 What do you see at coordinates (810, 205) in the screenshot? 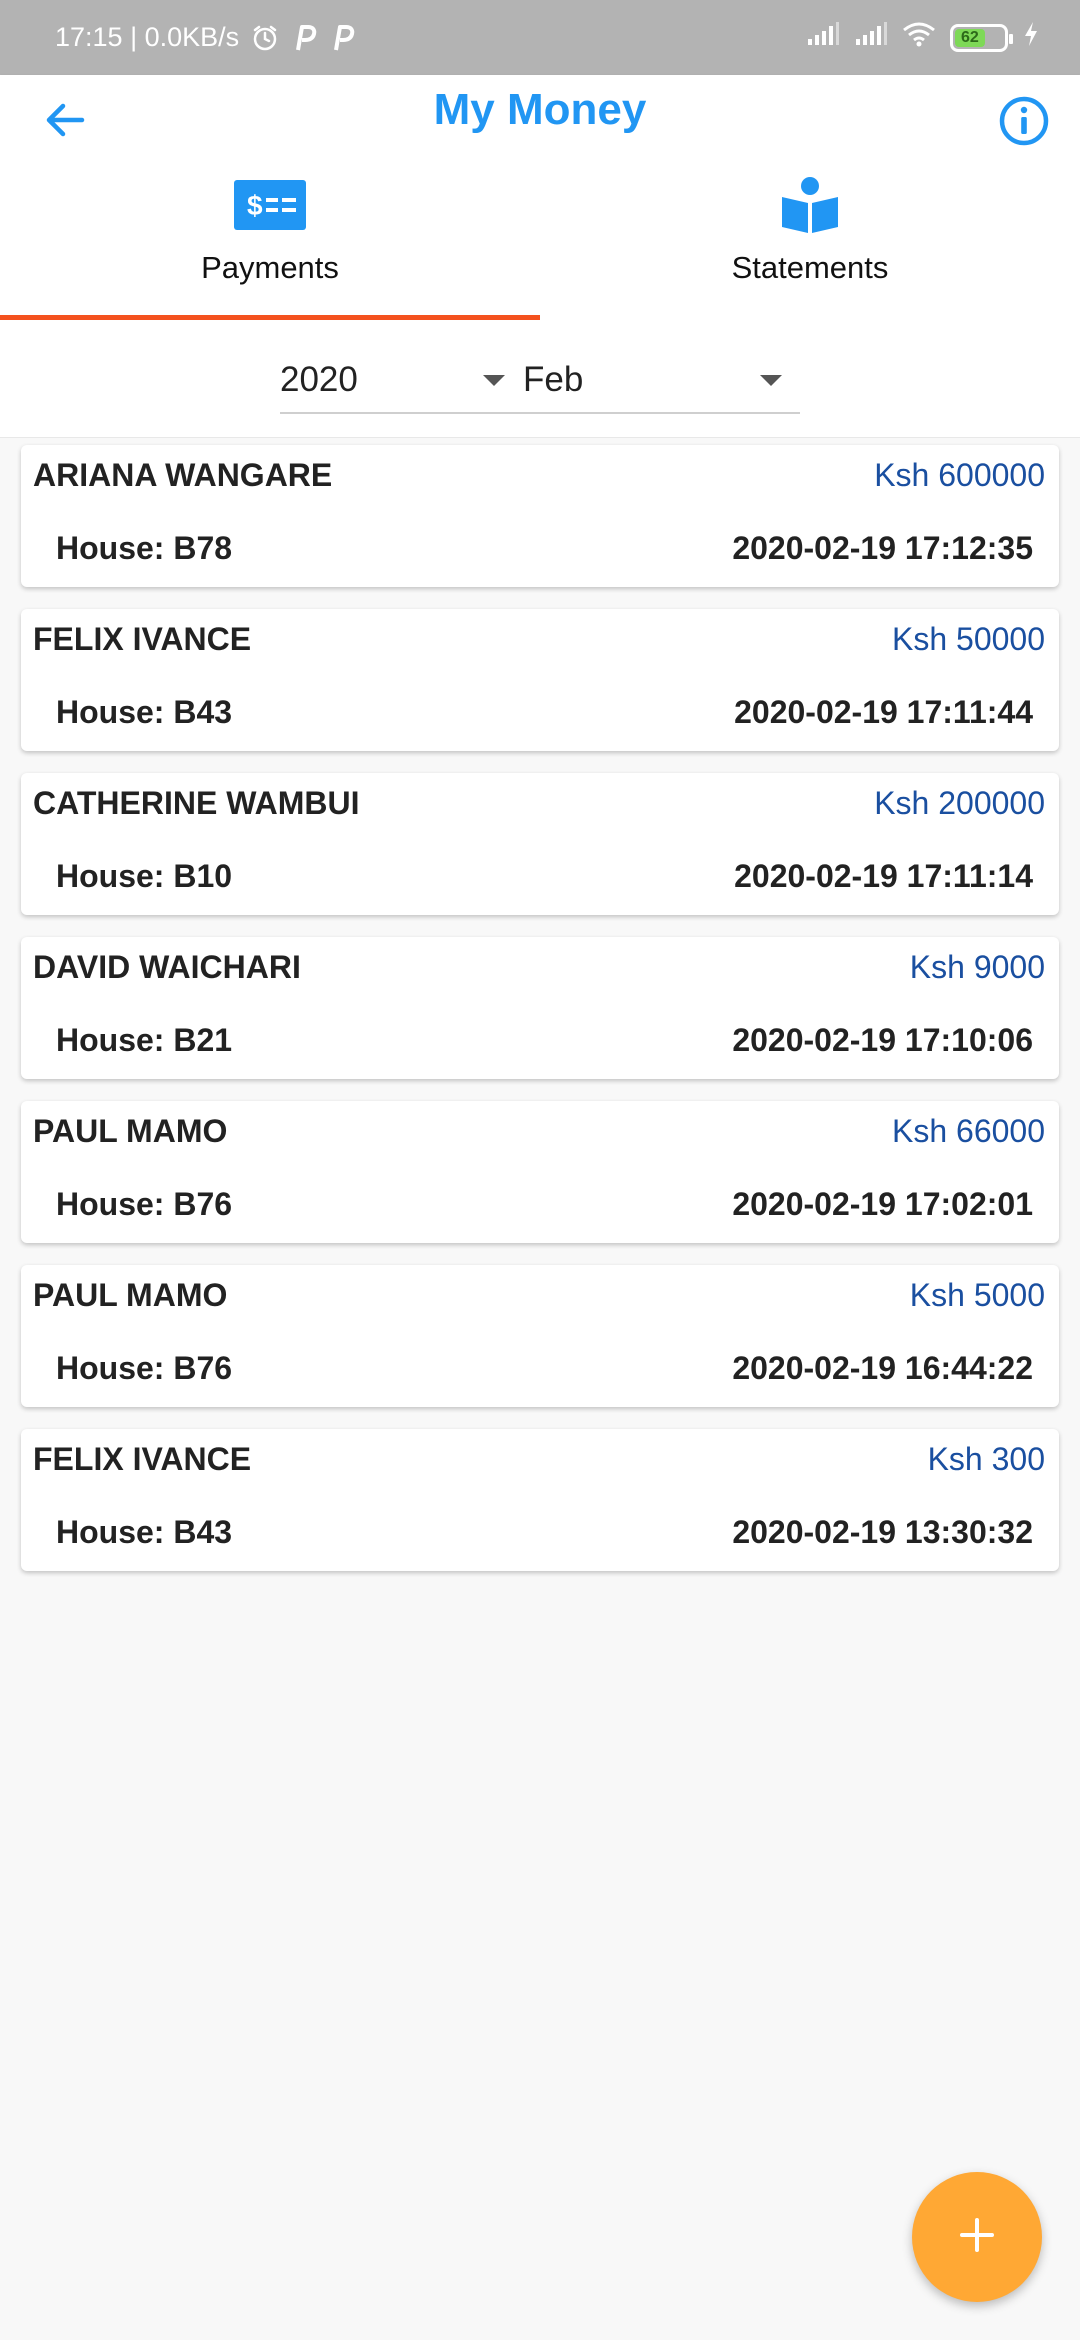
I see `reading-book-icon` at bounding box center [810, 205].